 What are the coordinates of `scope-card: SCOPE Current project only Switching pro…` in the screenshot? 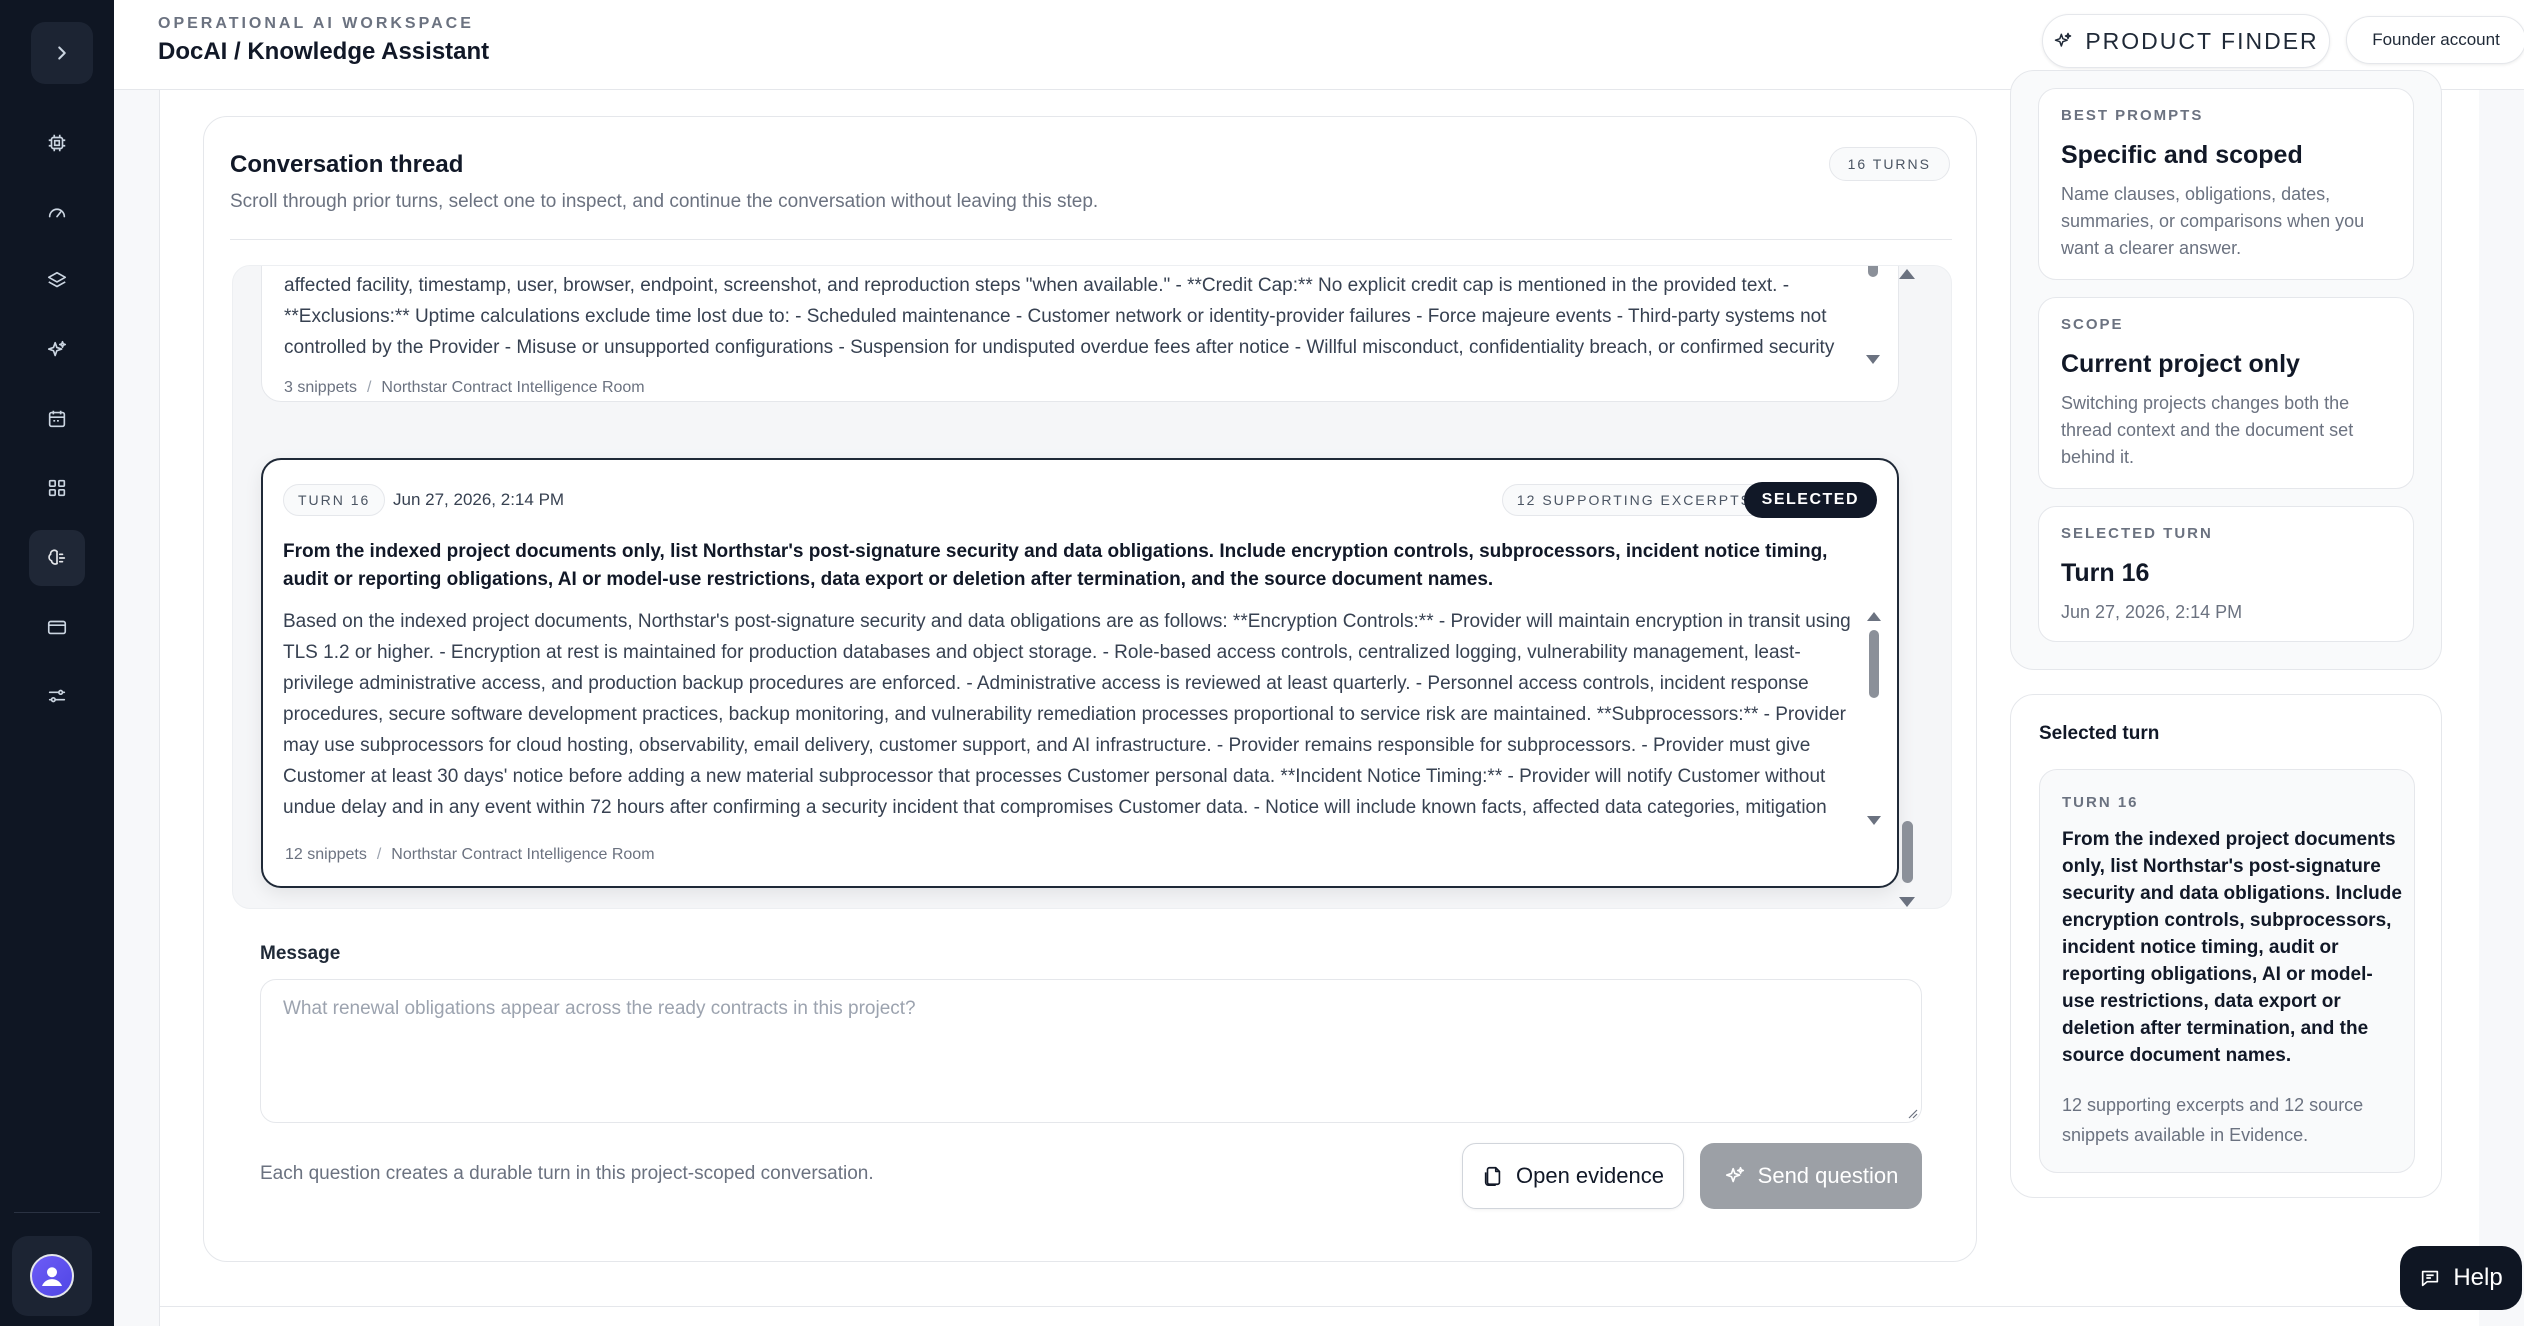 It's located at (2226, 393).